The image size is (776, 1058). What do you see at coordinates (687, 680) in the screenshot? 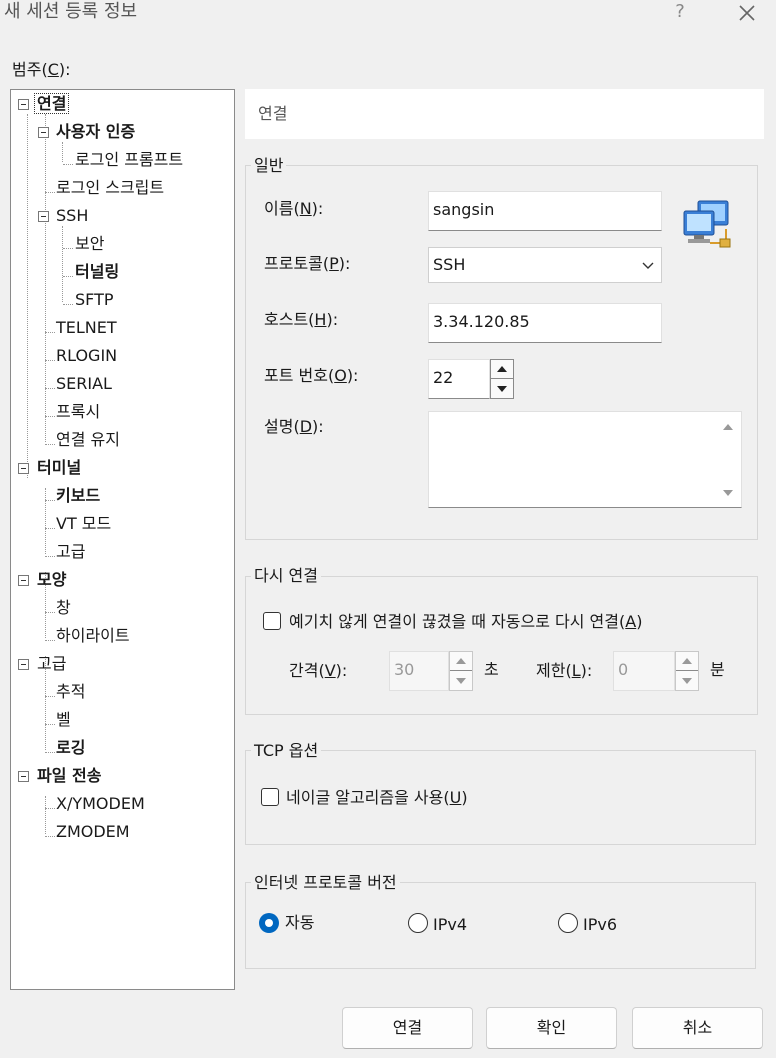
I see `limit-down-button` at bounding box center [687, 680].